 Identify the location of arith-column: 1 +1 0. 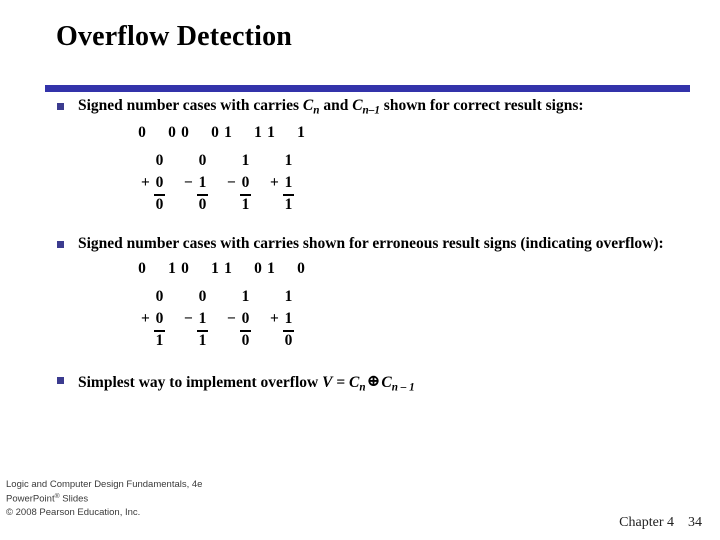
(274, 319).